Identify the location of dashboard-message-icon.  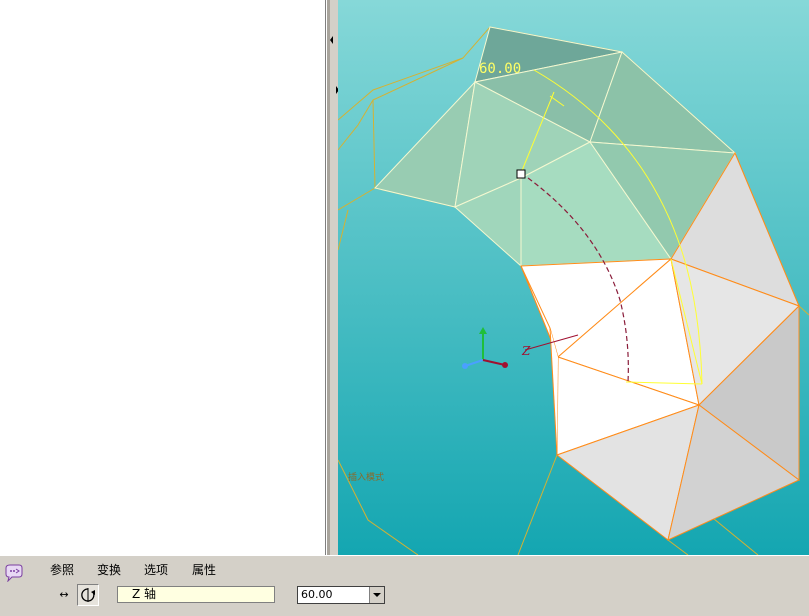
(14, 573).